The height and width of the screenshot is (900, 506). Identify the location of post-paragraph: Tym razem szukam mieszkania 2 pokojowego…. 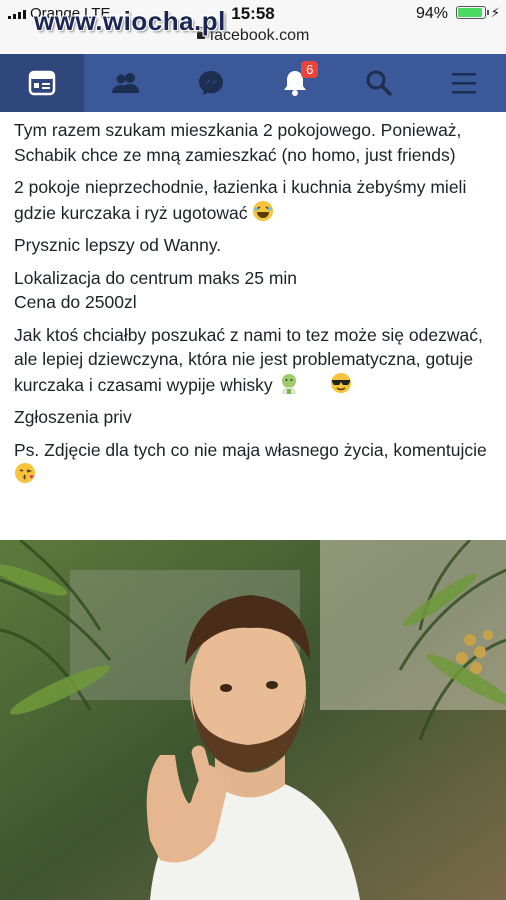
(238, 142).